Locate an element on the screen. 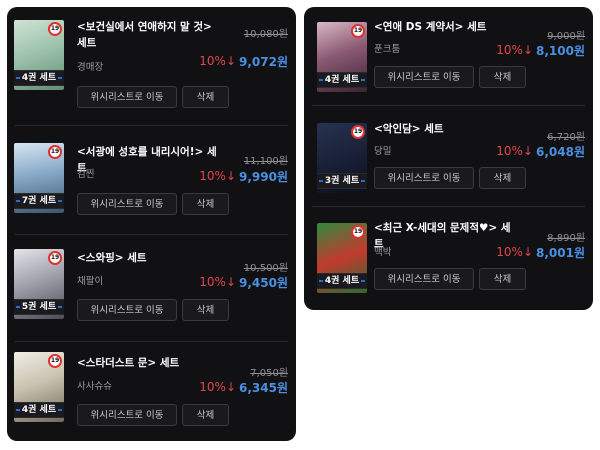  item-title: <스타더스트 문> 세트 is located at coordinates (147, 363).